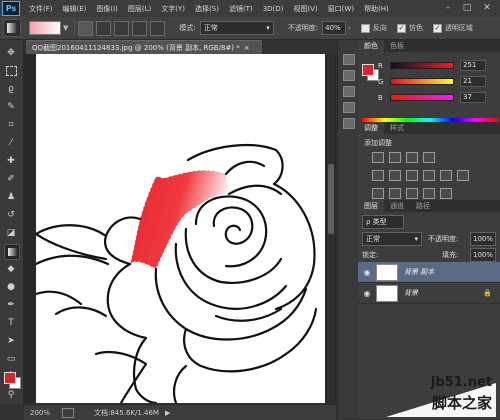 This screenshot has height=420, width=500. Describe the element at coordinates (422, 81) in the screenshot. I see `green-slider` at that location.